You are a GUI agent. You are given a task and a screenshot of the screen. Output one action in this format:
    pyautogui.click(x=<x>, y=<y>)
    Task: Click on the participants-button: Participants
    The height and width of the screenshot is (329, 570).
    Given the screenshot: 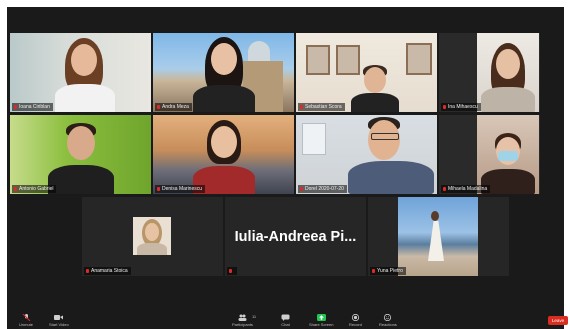 What is the action you would take?
    pyautogui.click(x=242, y=320)
    